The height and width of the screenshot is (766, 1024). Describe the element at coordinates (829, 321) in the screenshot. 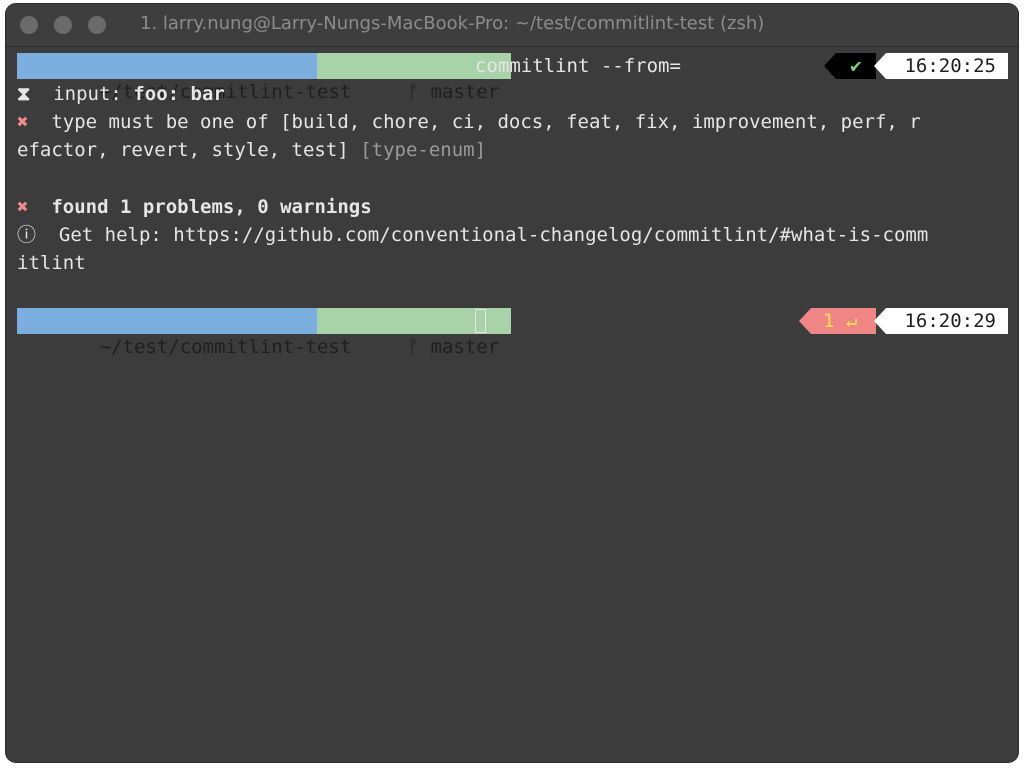

I see `exit-code: 1` at that location.